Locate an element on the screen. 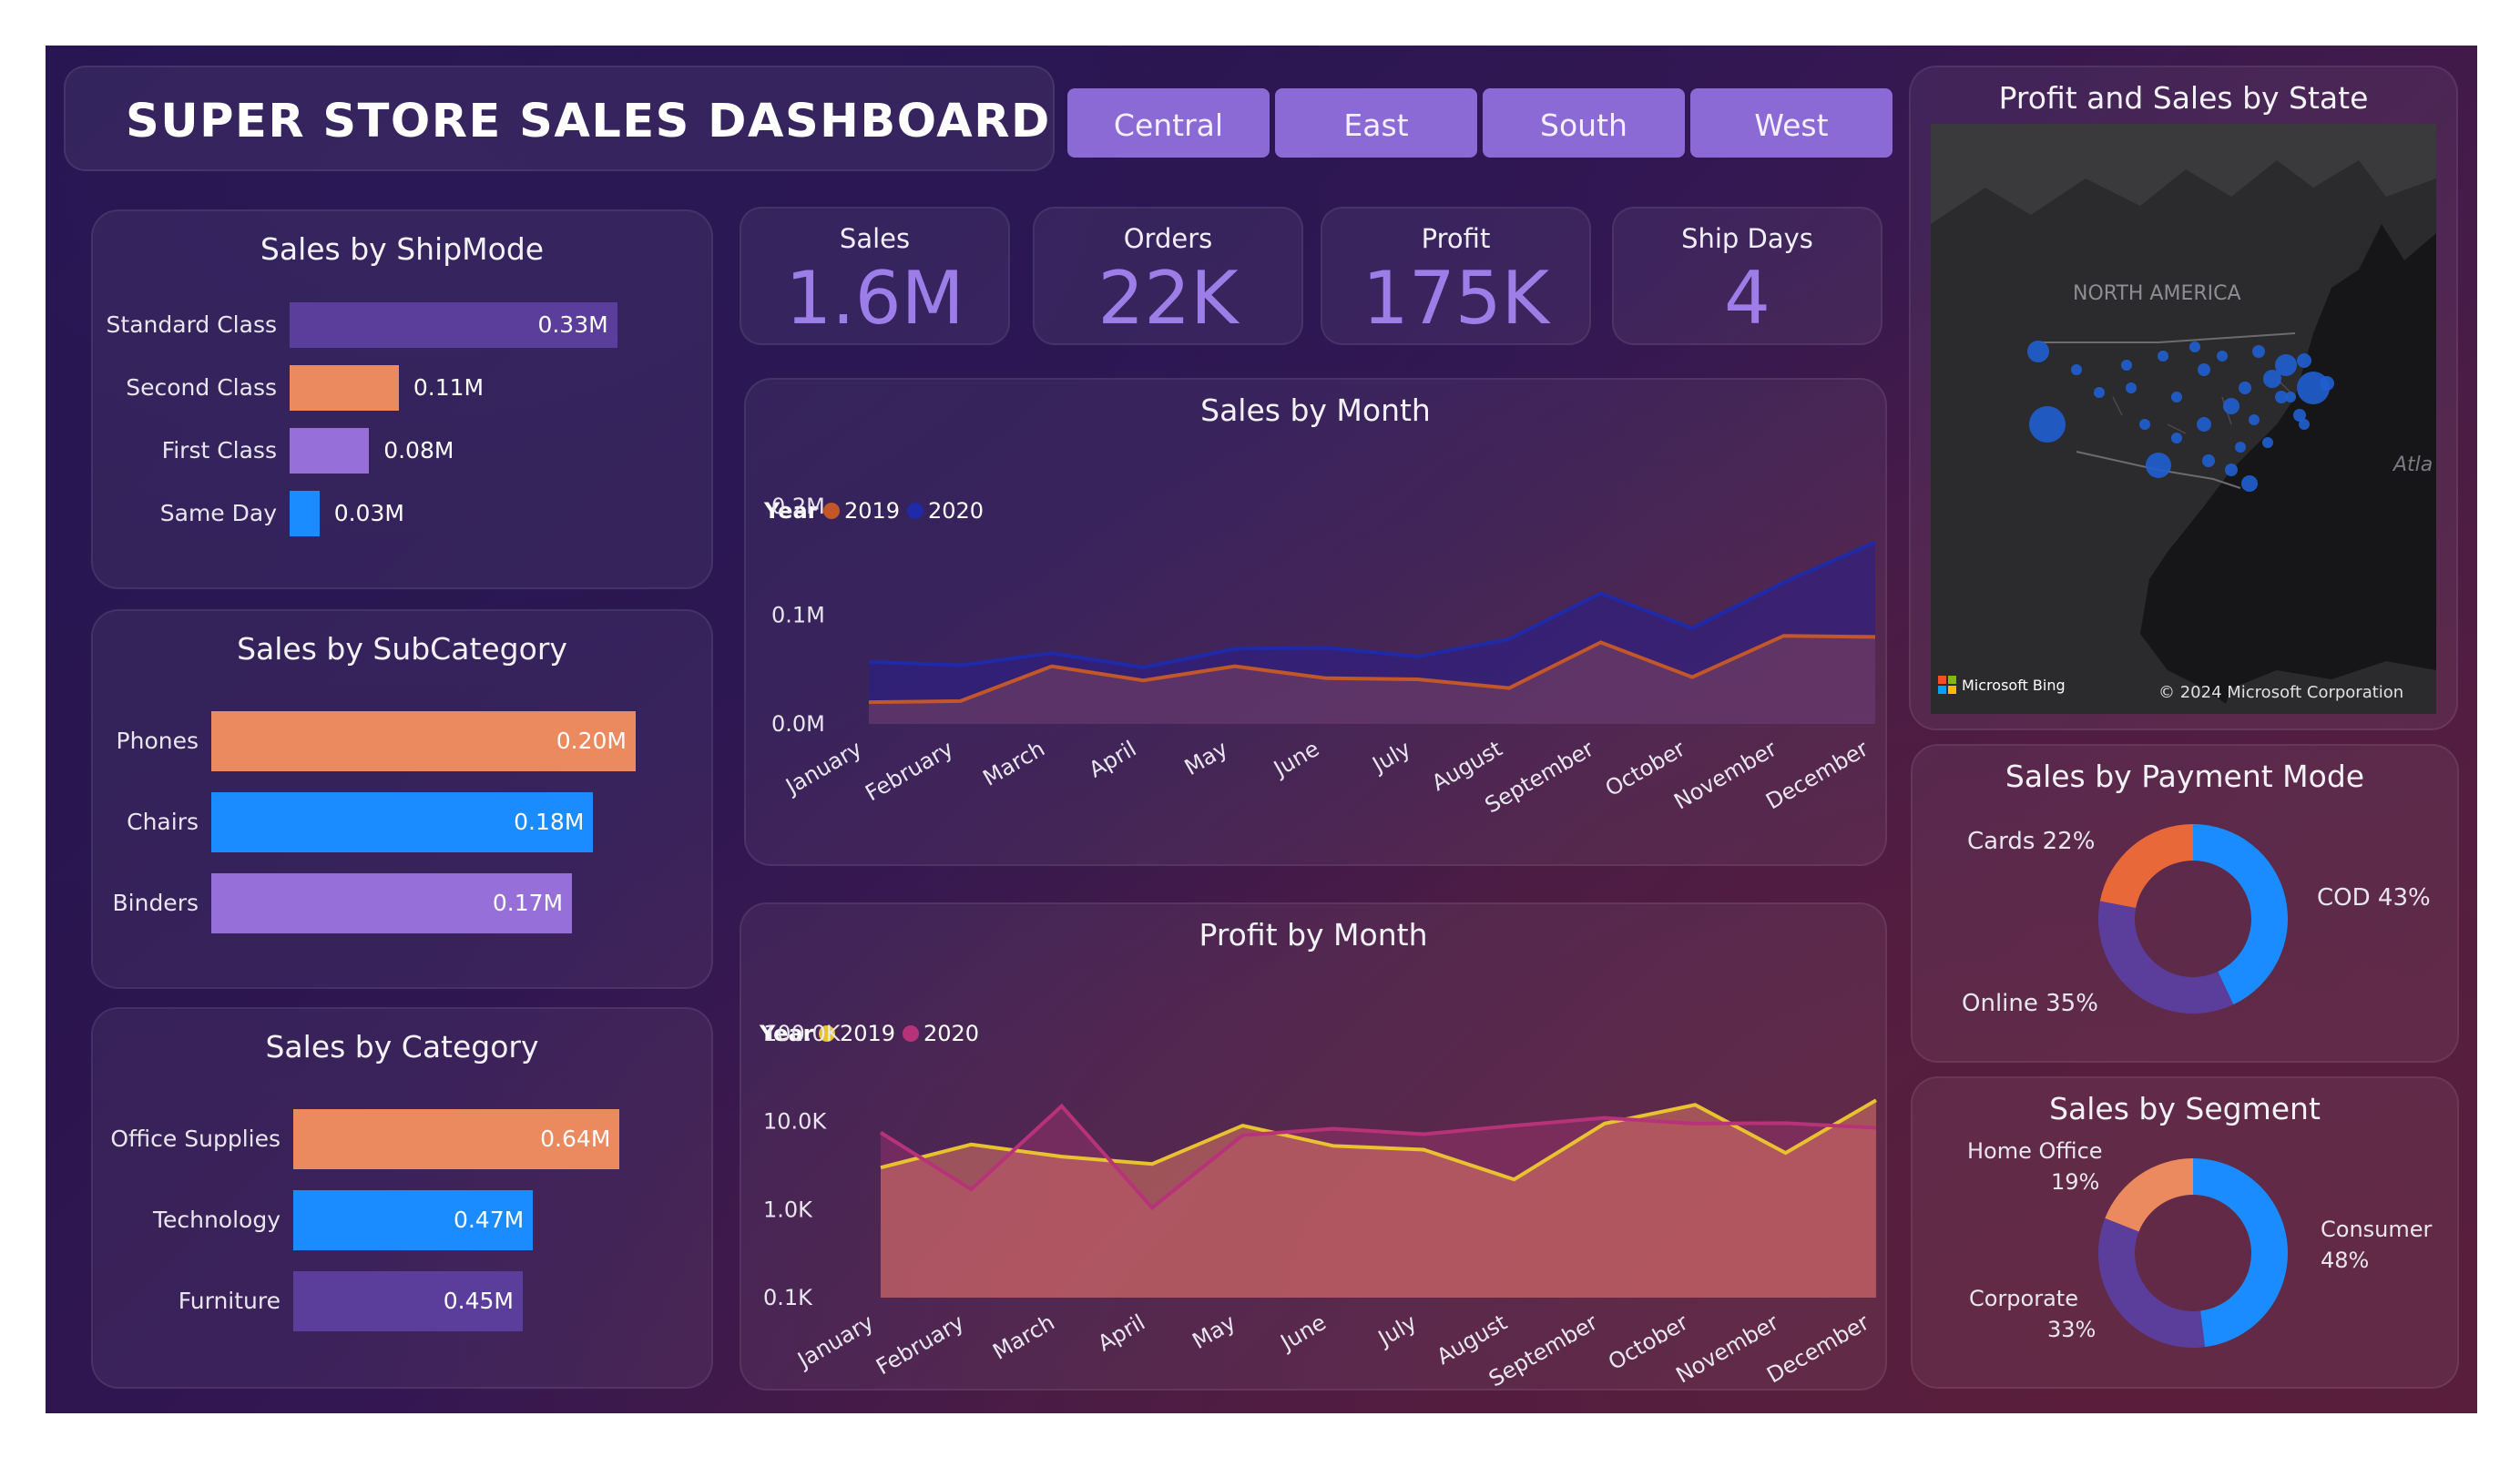  y-tick-label: 0.1K is located at coordinates (788, 1297).